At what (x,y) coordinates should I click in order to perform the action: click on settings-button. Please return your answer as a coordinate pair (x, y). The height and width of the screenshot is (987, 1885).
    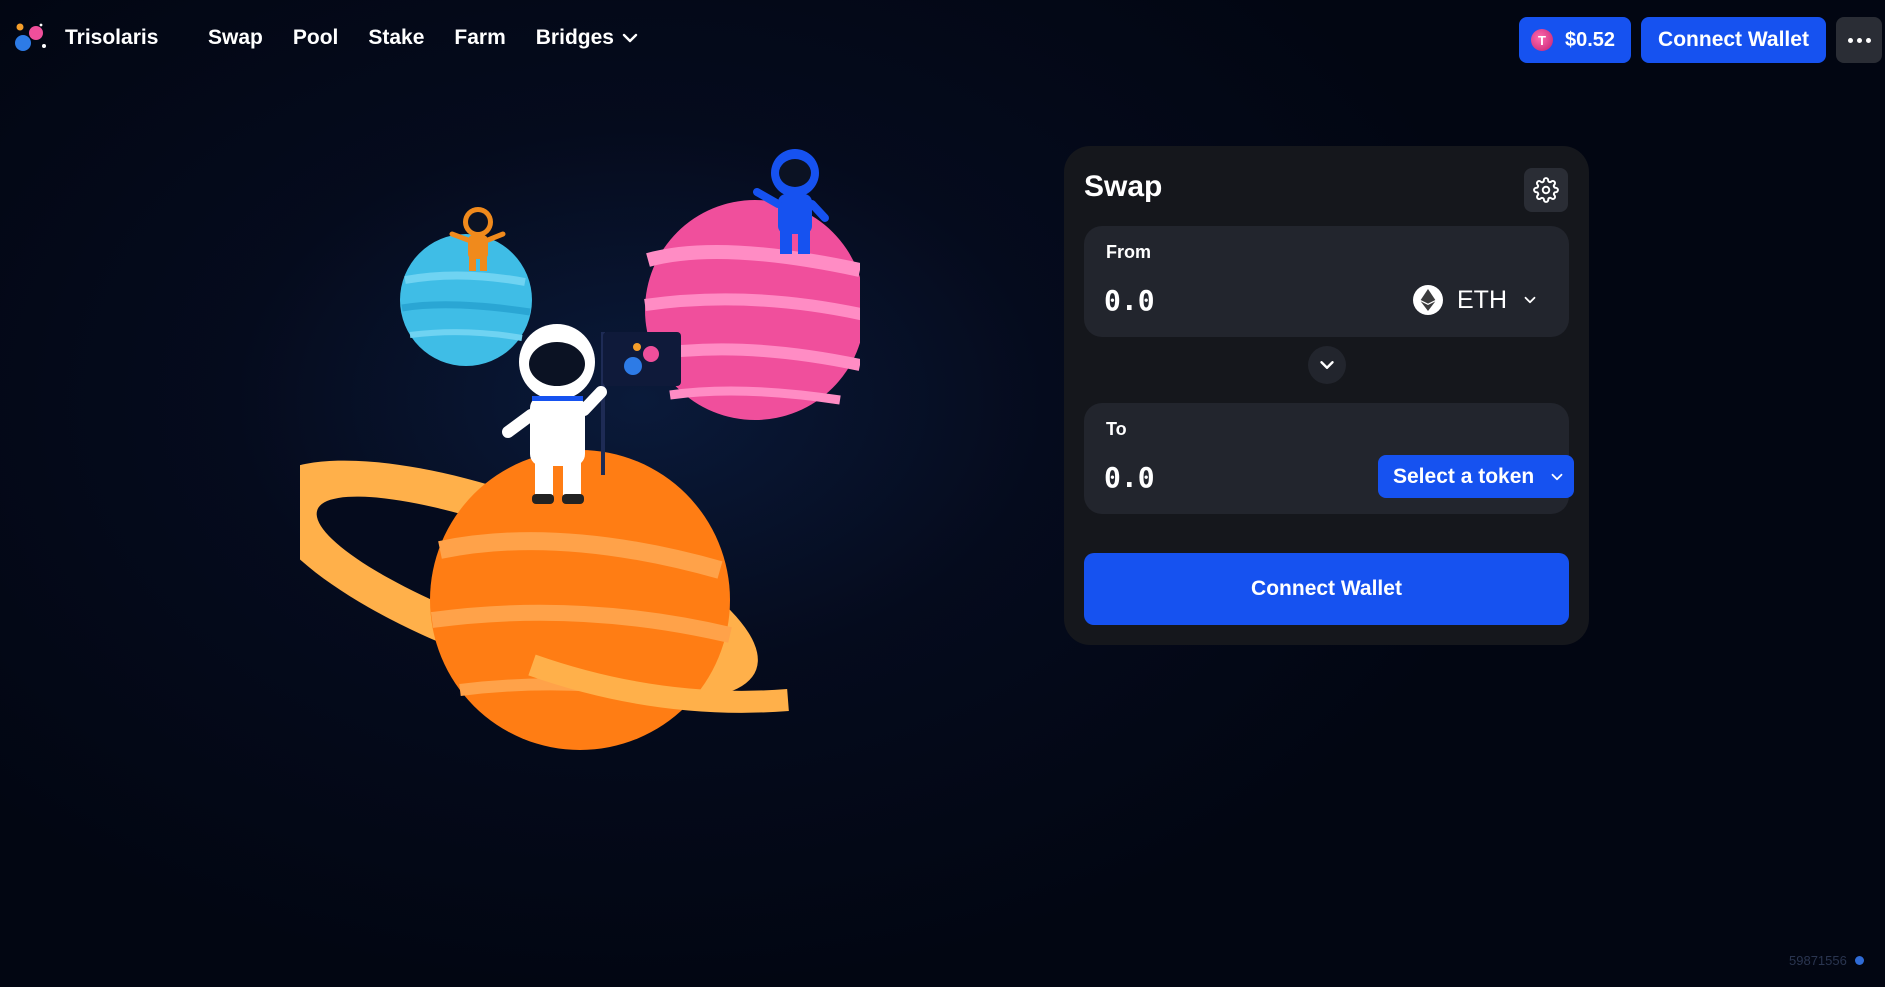
    Looking at the image, I should click on (1546, 190).